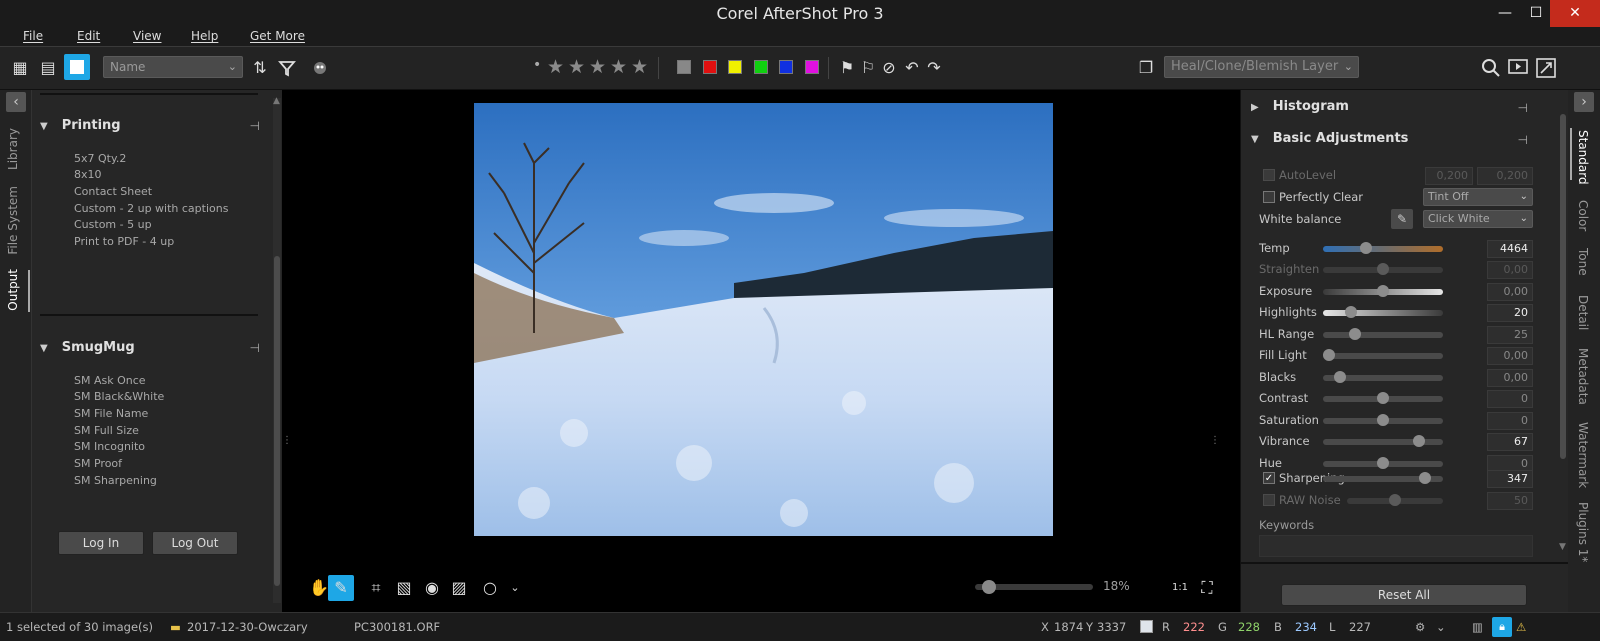 The height and width of the screenshot is (641, 1600). I want to click on menu-get-more: Get More, so click(277, 36).